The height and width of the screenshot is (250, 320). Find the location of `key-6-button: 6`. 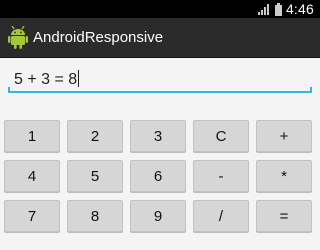

key-6-button: 6 is located at coordinates (158, 176).